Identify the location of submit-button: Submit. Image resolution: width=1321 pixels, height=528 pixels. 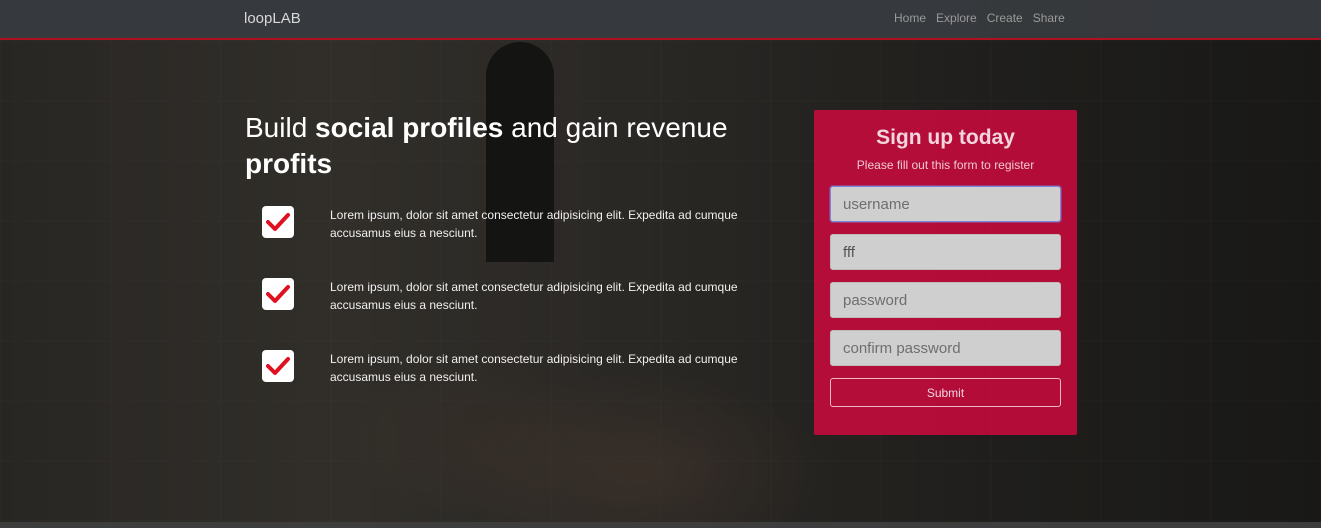
(945, 392).